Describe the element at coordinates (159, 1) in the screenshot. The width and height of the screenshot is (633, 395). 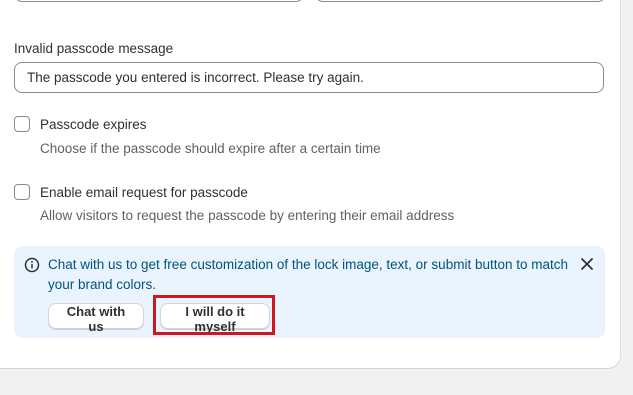
I see `top-left-field` at that location.